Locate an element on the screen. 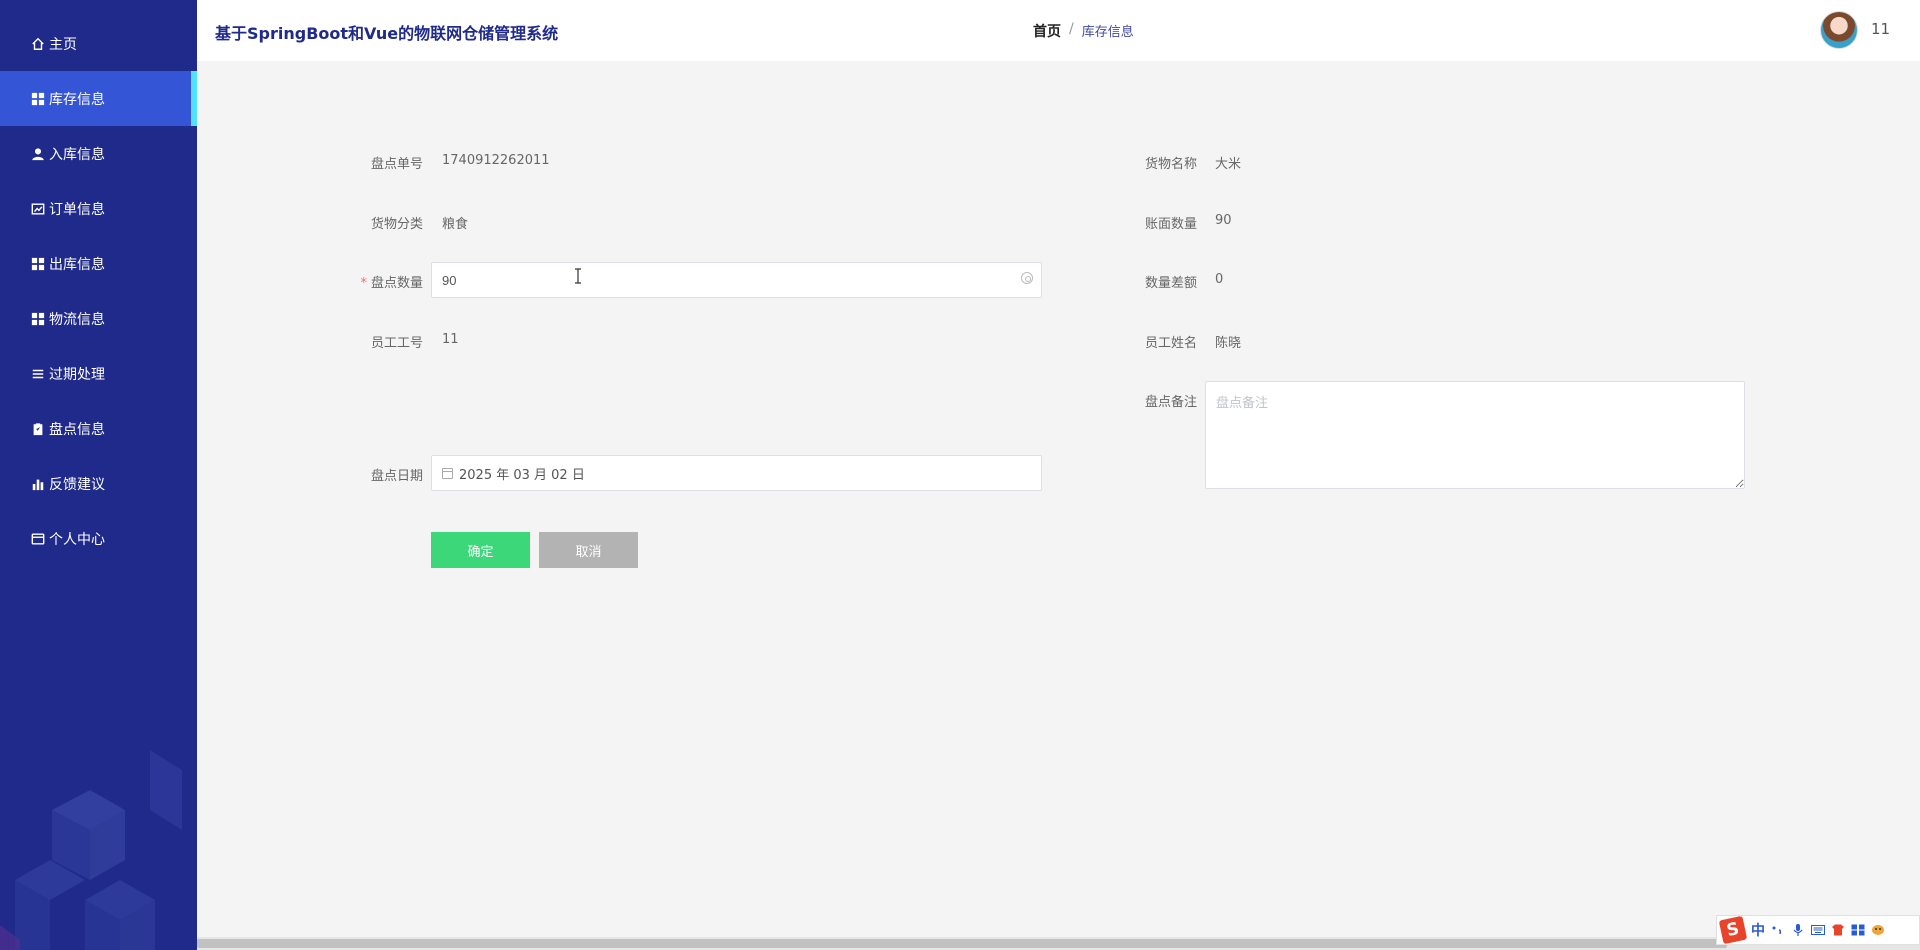 Image resolution: width=1920 pixels, height=950 pixels. card-icon is located at coordinates (38, 539).